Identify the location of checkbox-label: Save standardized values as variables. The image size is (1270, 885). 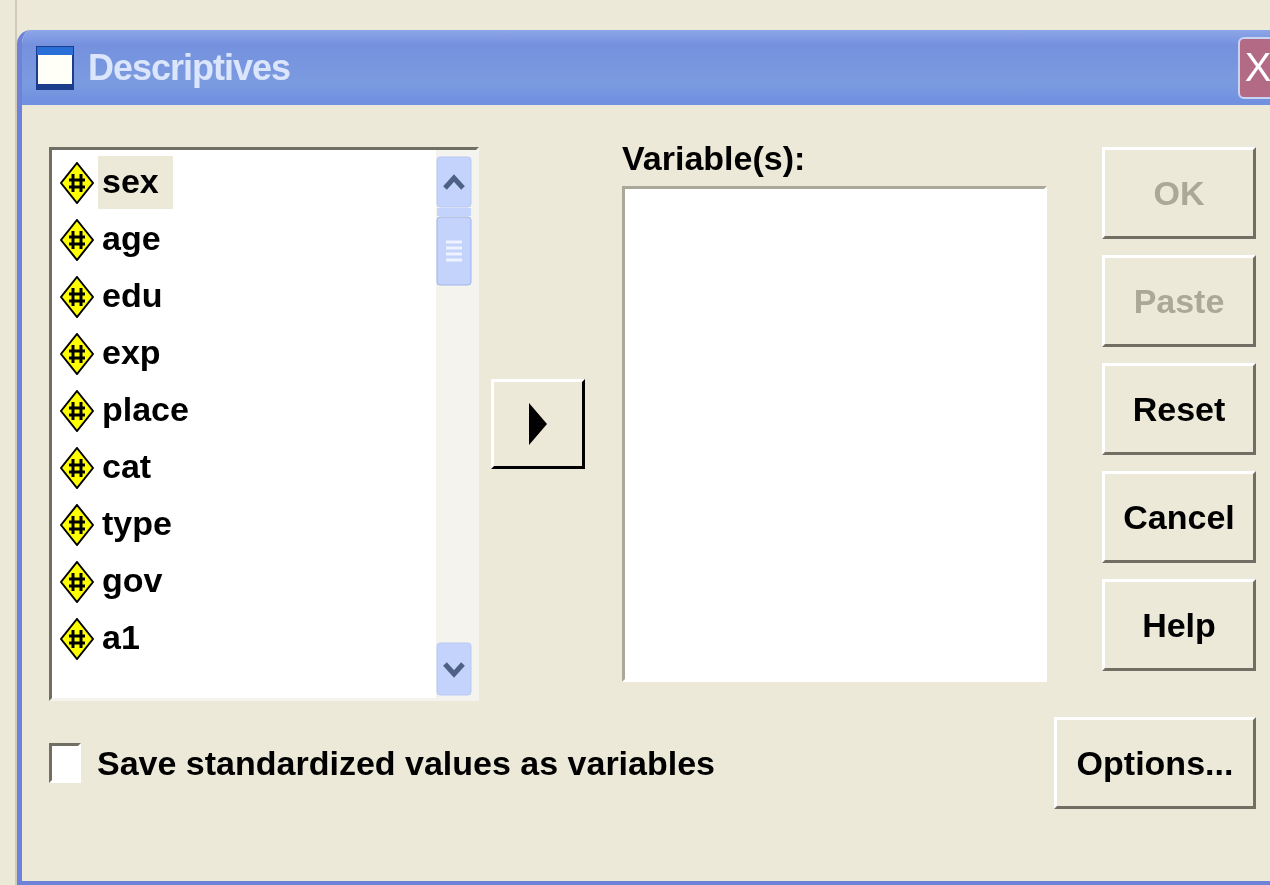
(406, 763).